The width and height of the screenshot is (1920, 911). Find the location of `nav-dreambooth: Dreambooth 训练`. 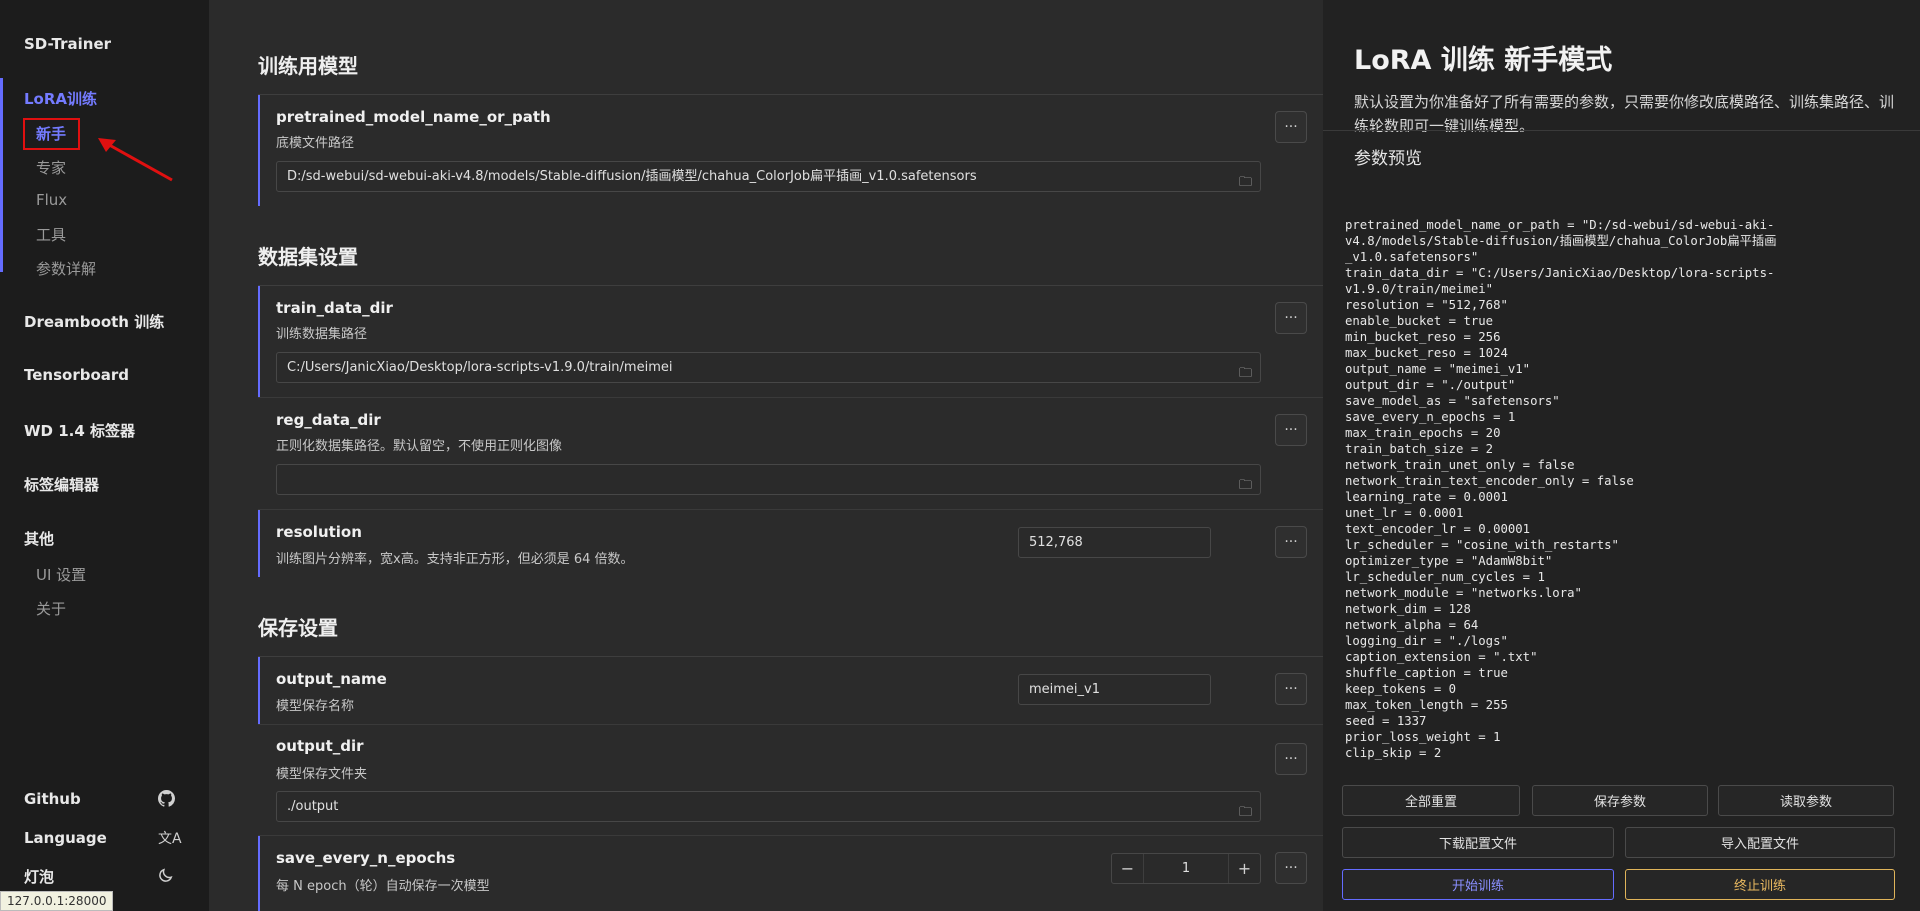

nav-dreambooth: Dreambooth 训练 is located at coordinates (94, 321).